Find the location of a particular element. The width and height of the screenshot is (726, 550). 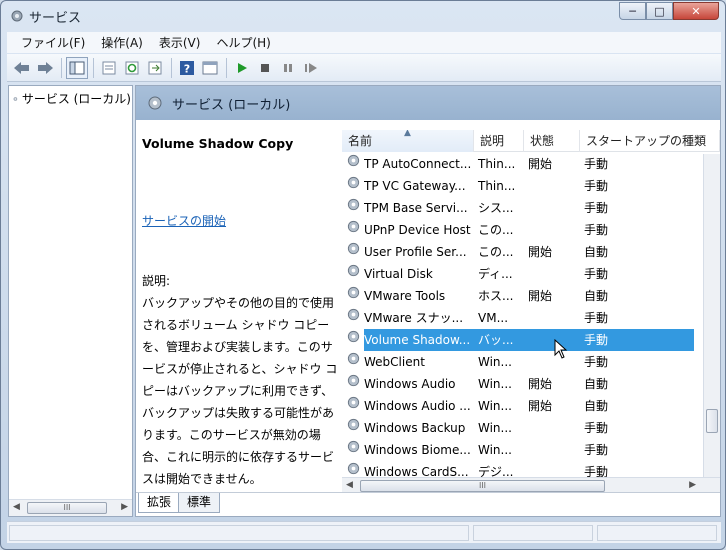

restart-service-icon is located at coordinates (311, 68).